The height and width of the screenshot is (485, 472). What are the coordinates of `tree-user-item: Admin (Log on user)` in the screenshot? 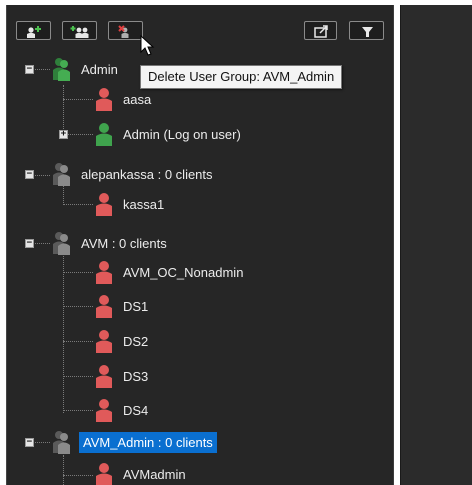 It's located at (167, 134).